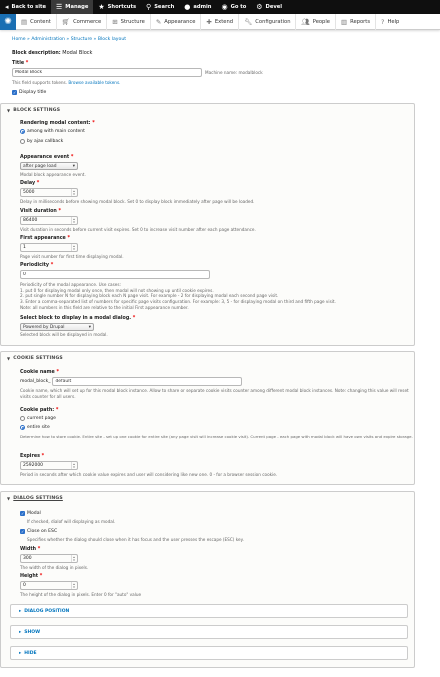 The width and height of the screenshot is (440, 677). Describe the element at coordinates (115, 21) in the screenshot. I see `structure-icon: ⊞` at that location.